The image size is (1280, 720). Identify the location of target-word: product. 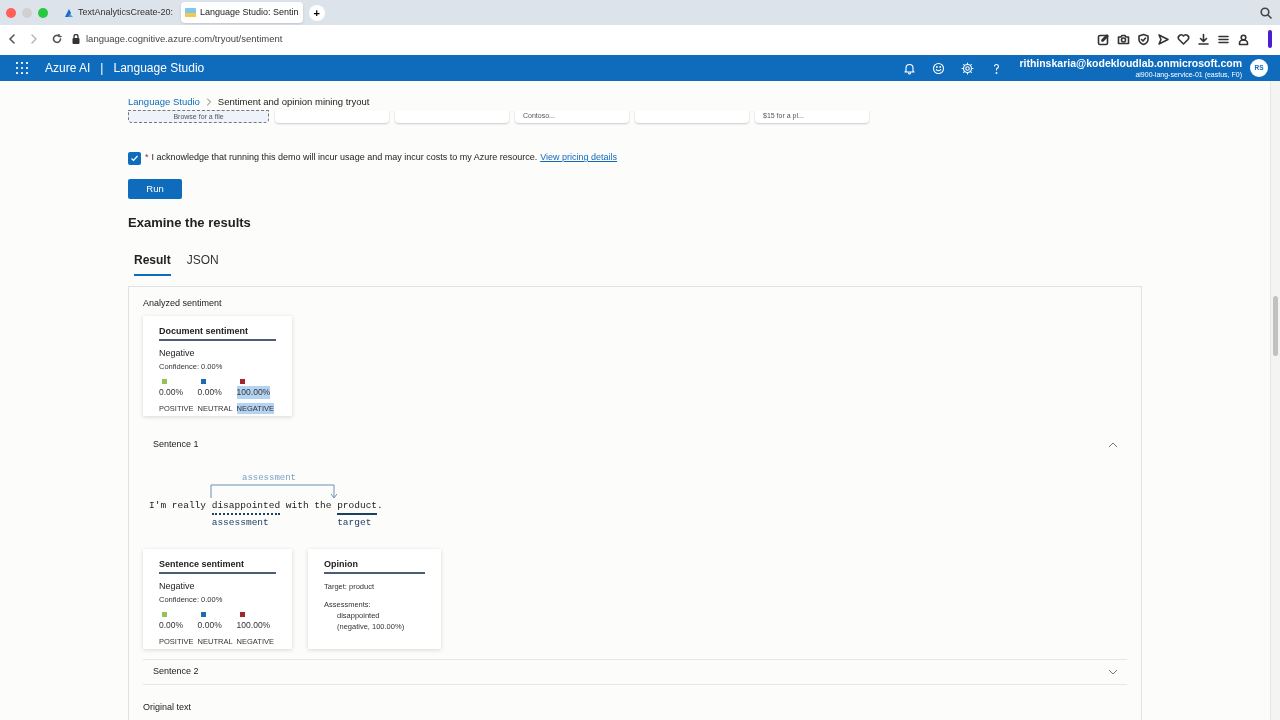
(357, 506).